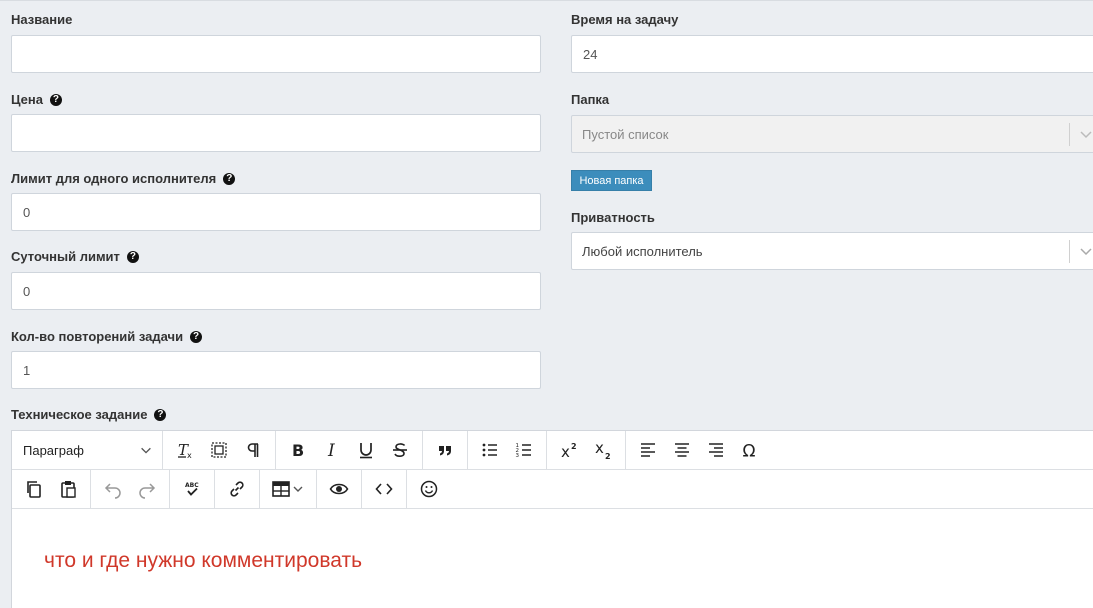 The width and height of the screenshot is (1093, 608). I want to click on clipboard-group, so click(51, 489).